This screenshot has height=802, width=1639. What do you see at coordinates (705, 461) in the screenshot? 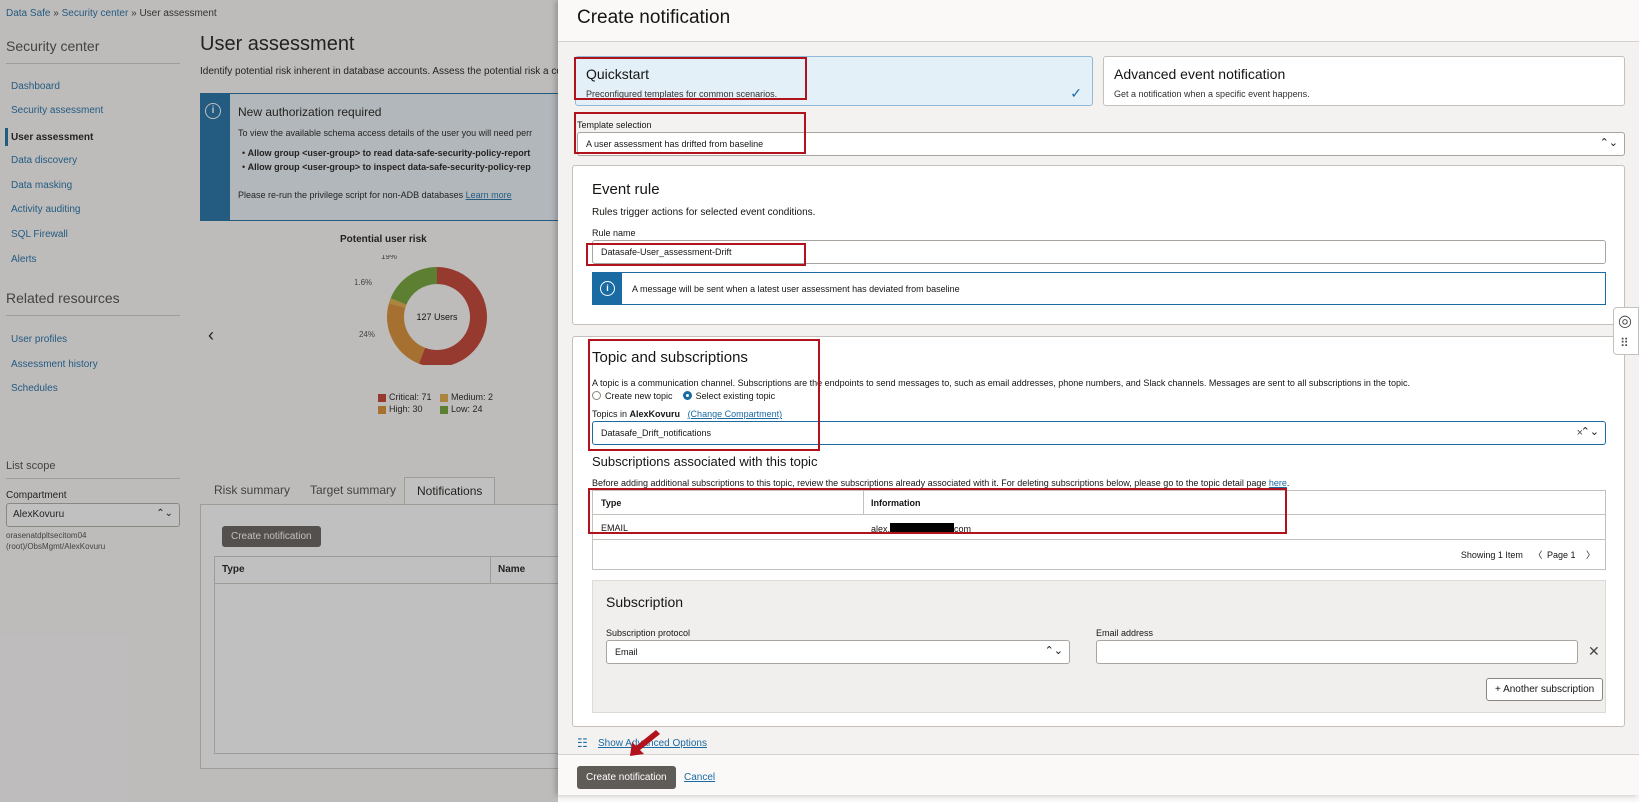
I see `subscriptions-heading: Subscriptions associated with this topic` at bounding box center [705, 461].